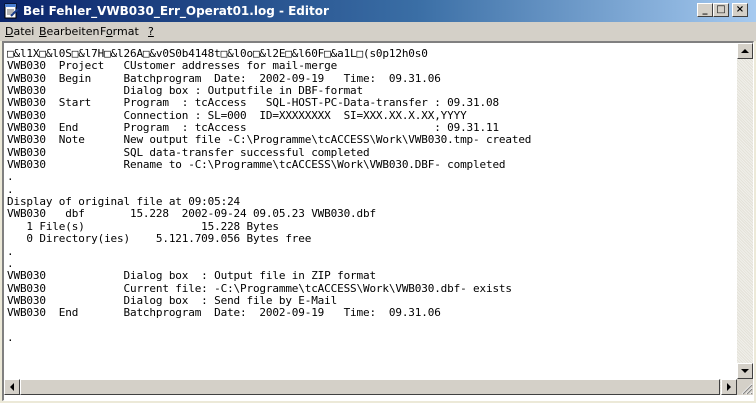  What do you see at coordinates (73, 31) in the screenshot?
I see `menu-bearbeiten-label: earbeiten` at bounding box center [73, 31].